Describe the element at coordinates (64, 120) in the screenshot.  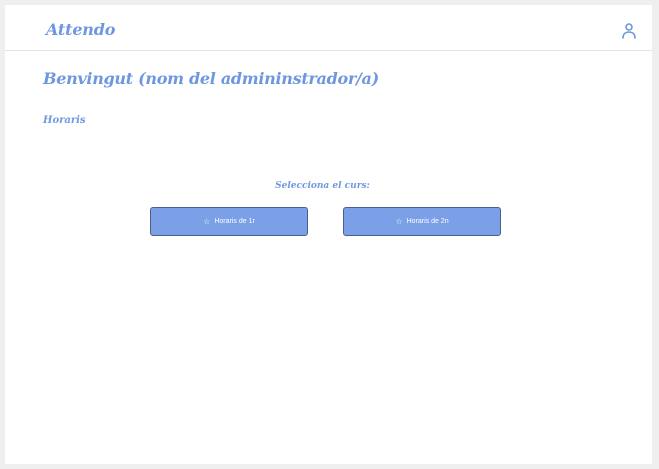
I see `section-title-horaris: Horaris` at that location.